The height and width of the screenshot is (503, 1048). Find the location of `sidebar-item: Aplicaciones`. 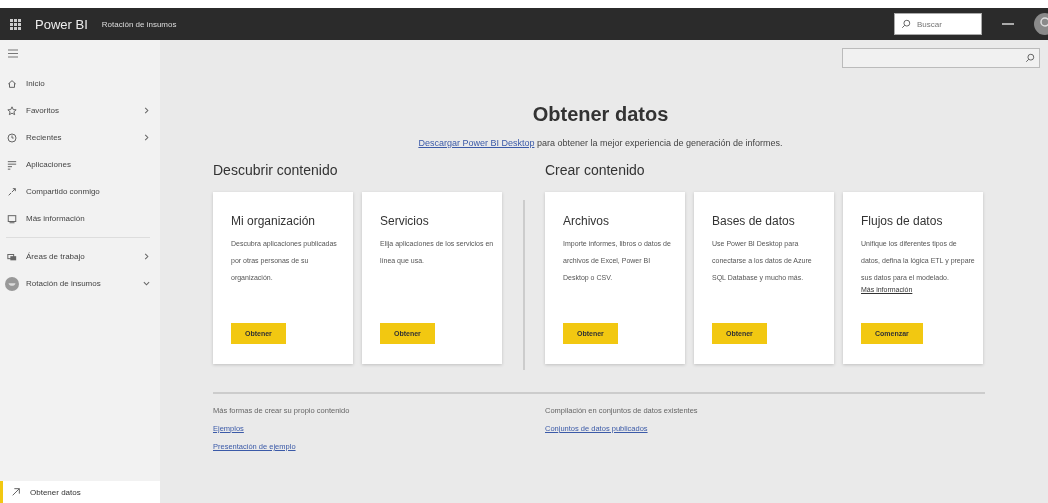

sidebar-item: Aplicaciones is located at coordinates (80, 164).